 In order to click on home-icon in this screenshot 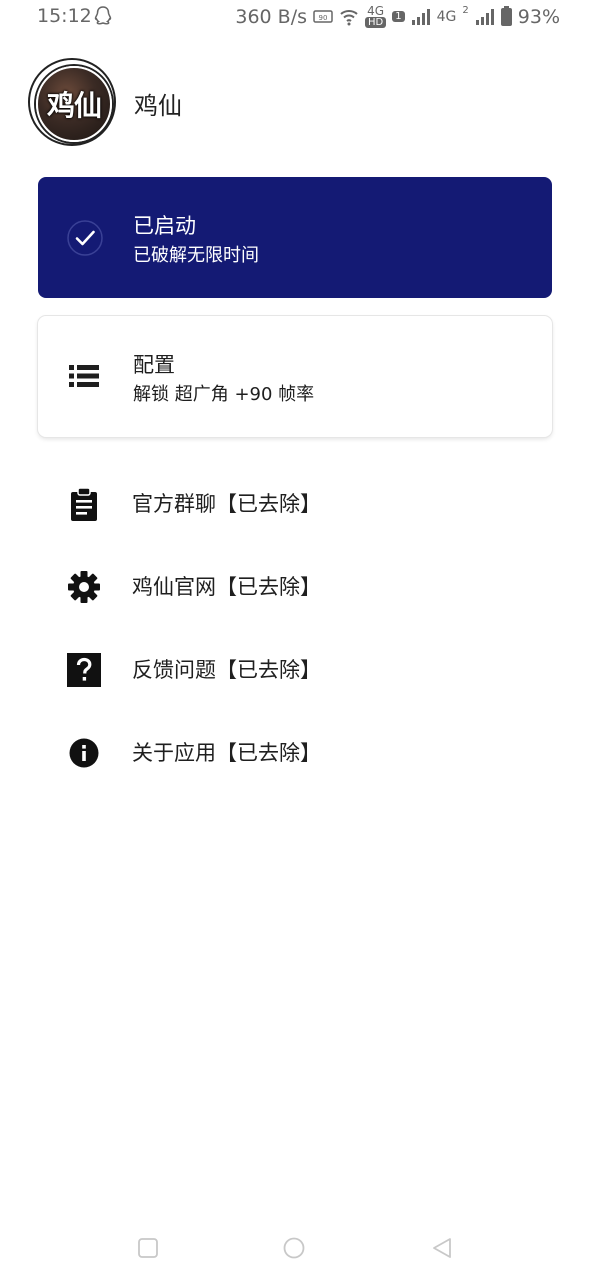, I will do `click(294, 1248)`.